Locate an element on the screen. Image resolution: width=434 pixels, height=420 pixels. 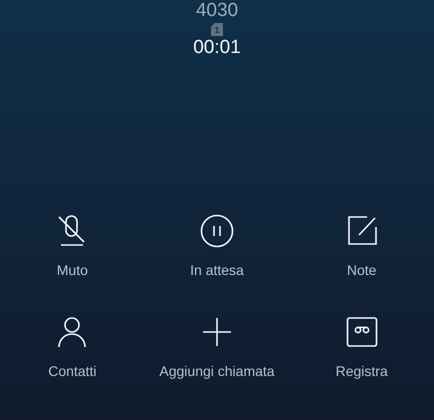
call-action-button: Contatti is located at coordinates (72, 347).